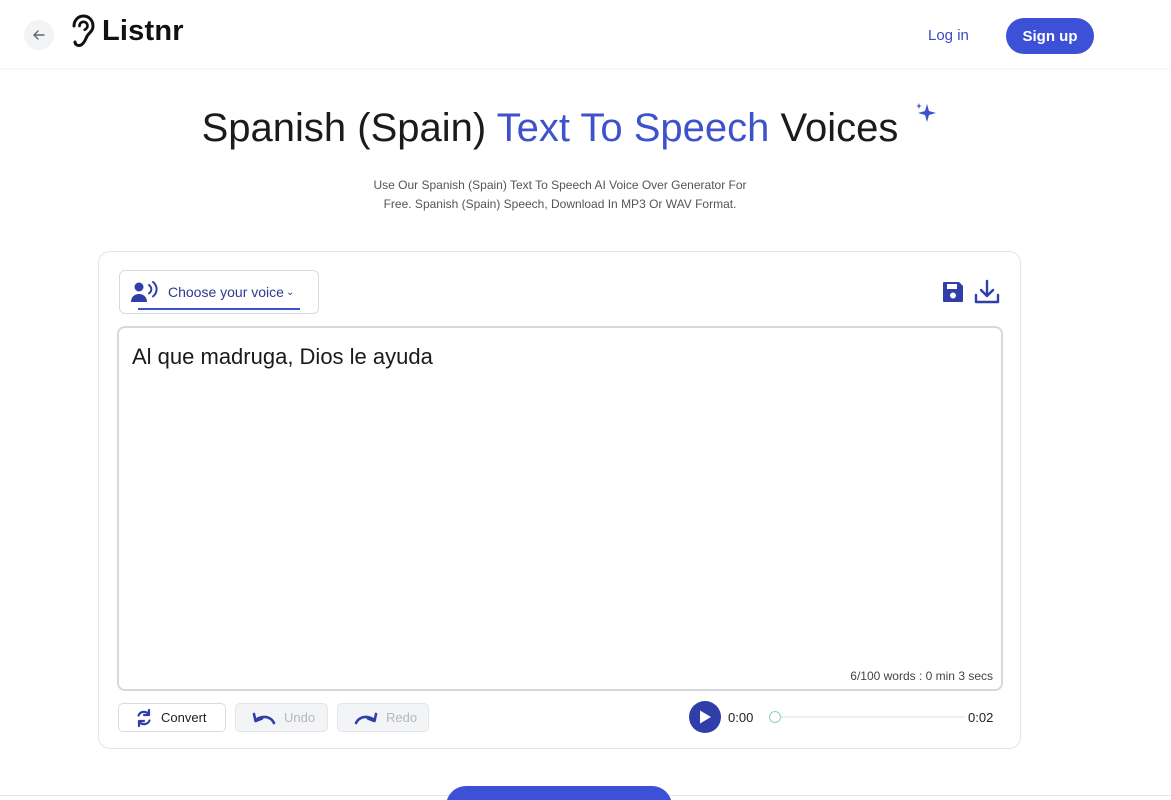 The image size is (1171, 800). I want to click on convert-button-label: Convert, so click(184, 717).